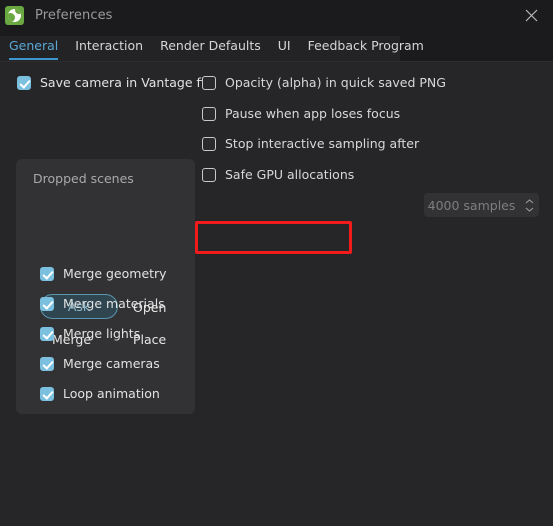  Describe the element at coordinates (14, 15) in the screenshot. I see `vantage-globe-icon` at that location.